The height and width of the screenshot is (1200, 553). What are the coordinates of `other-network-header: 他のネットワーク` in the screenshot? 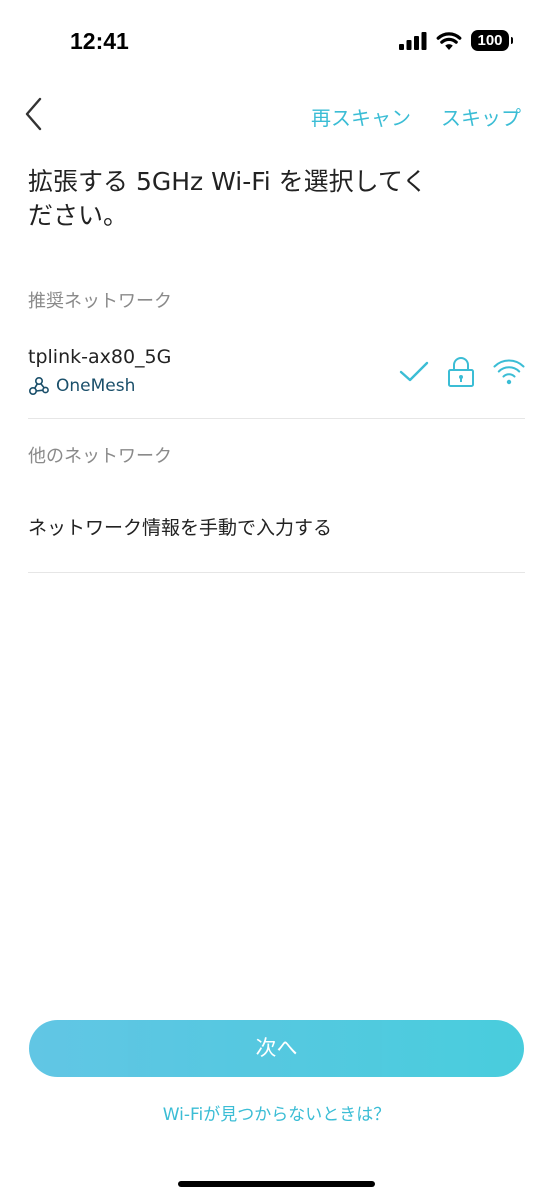 It's located at (100, 456).